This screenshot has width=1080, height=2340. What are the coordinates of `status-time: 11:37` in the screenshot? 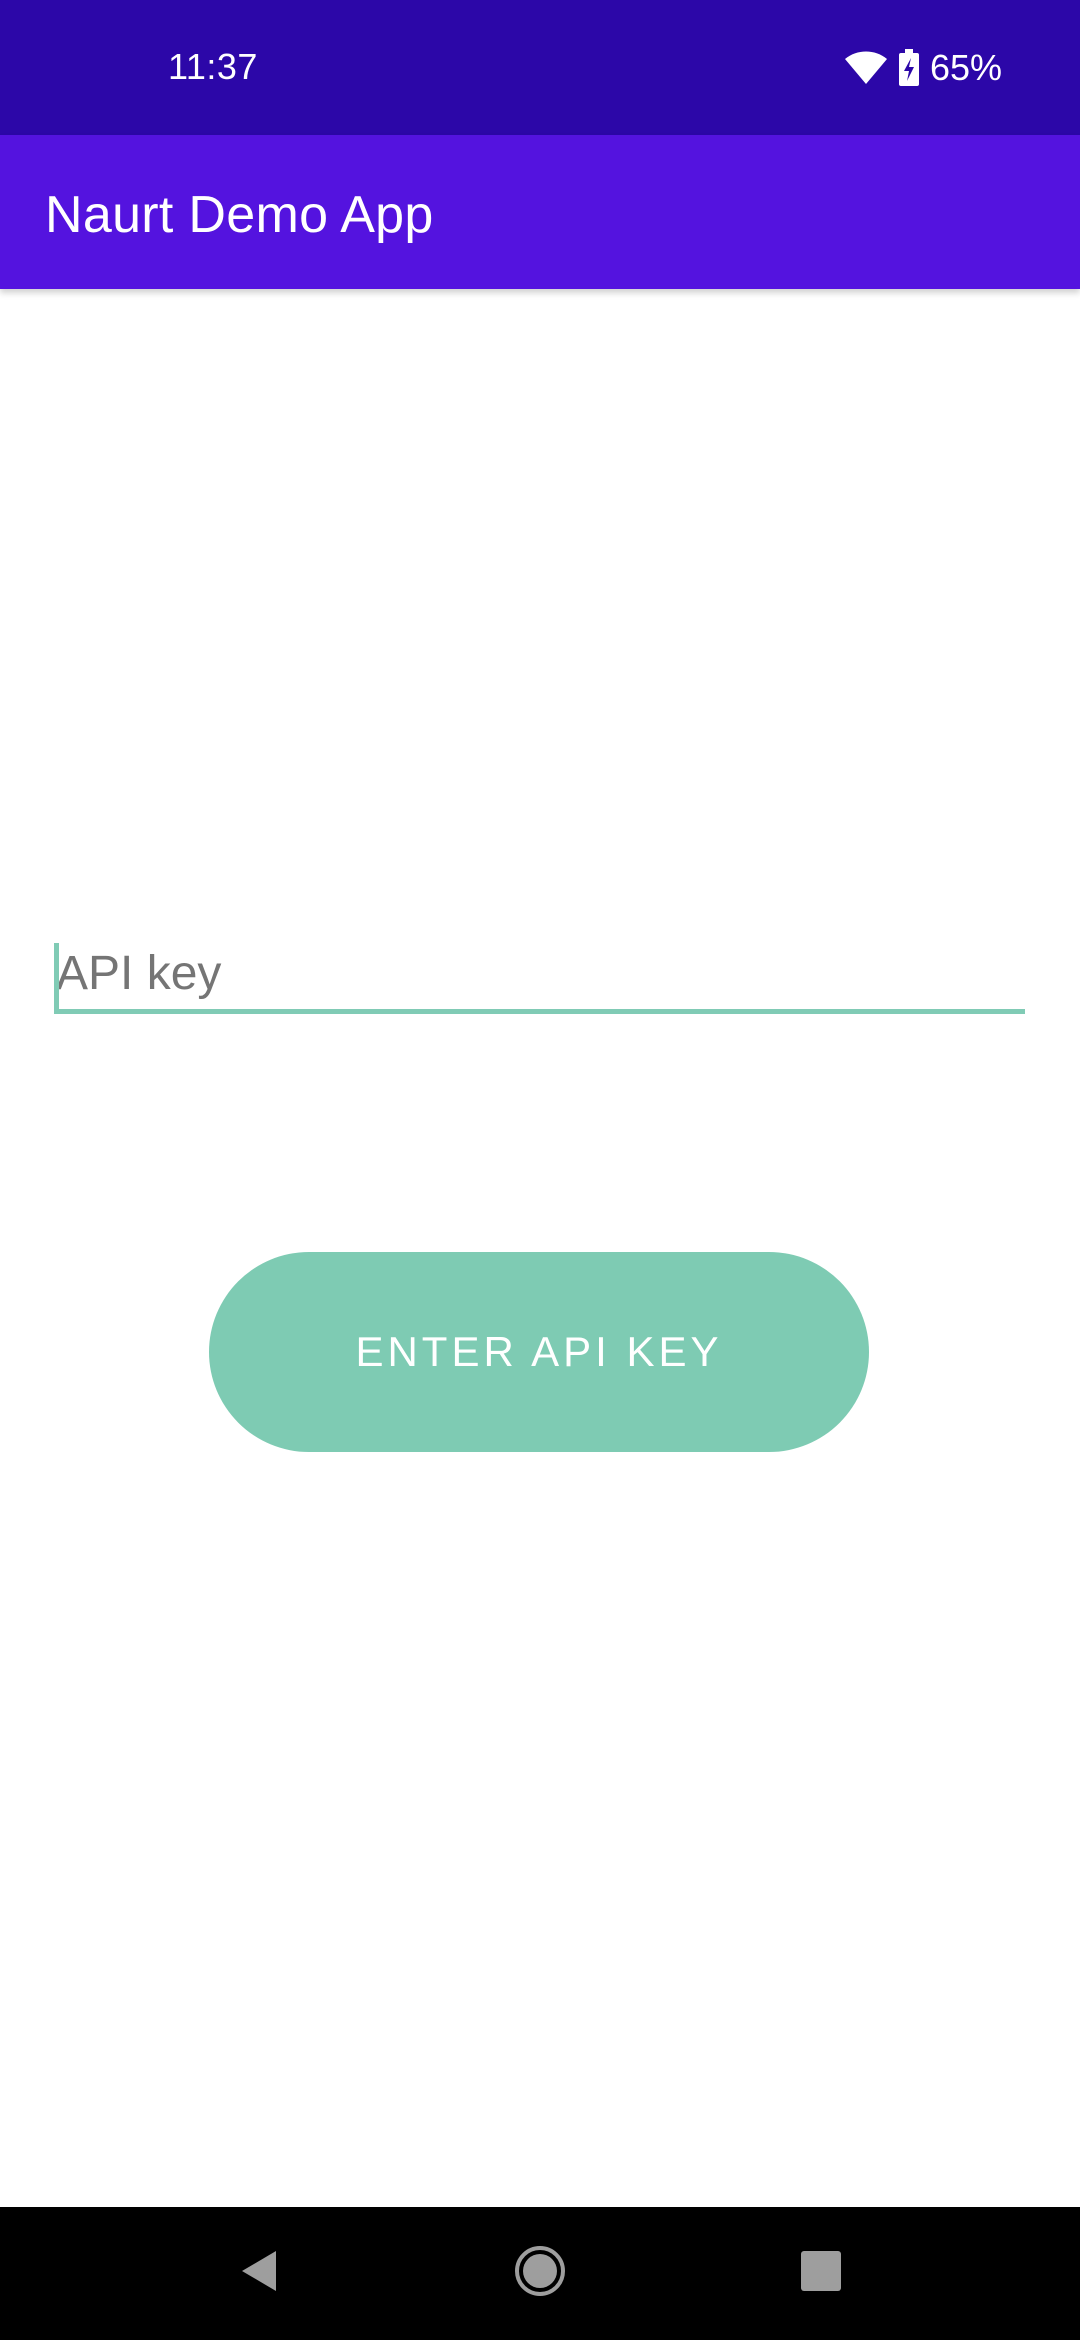 It's located at (213, 66).